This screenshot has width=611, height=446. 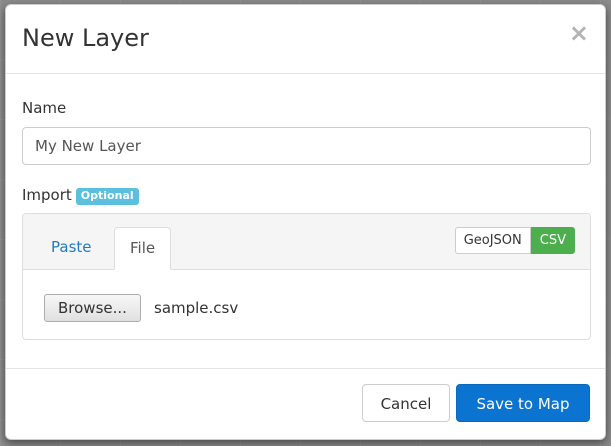 What do you see at coordinates (523, 403) in the screenshot?
I see `save-to-map-button: Save to Map` at bounding box center [523, 403].